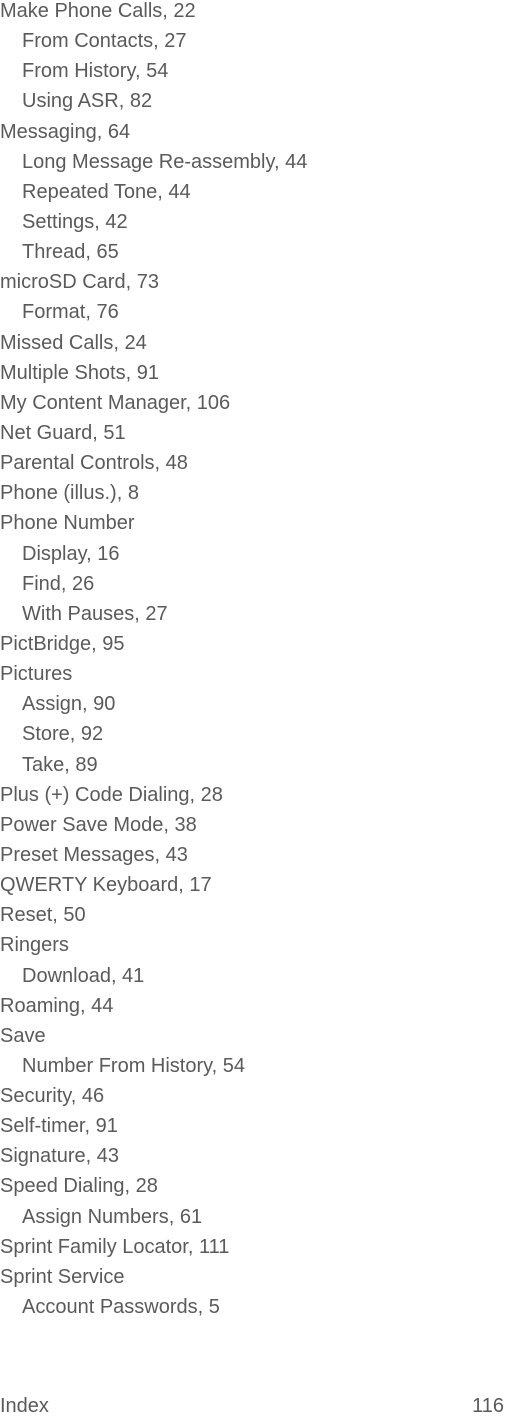 Image resolution: width=505 pixels, height=1419 pixels. I want to click on index-entry: Reset, 50, so click(43, 915).